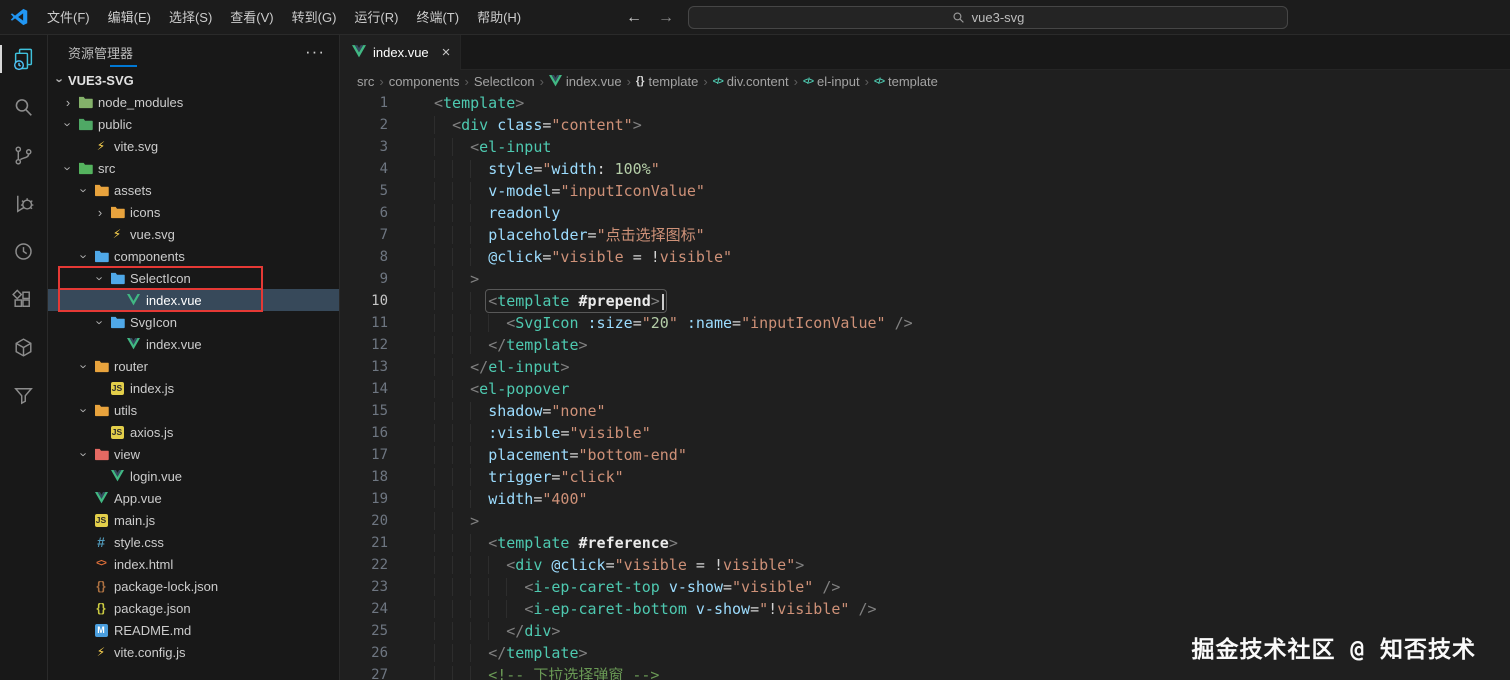 This screenshot has height=680, width=1510. Describe the element at coordinates (925, 169) in the screenshot. I see `code-line: 4 style="width: 100%"` at that location.